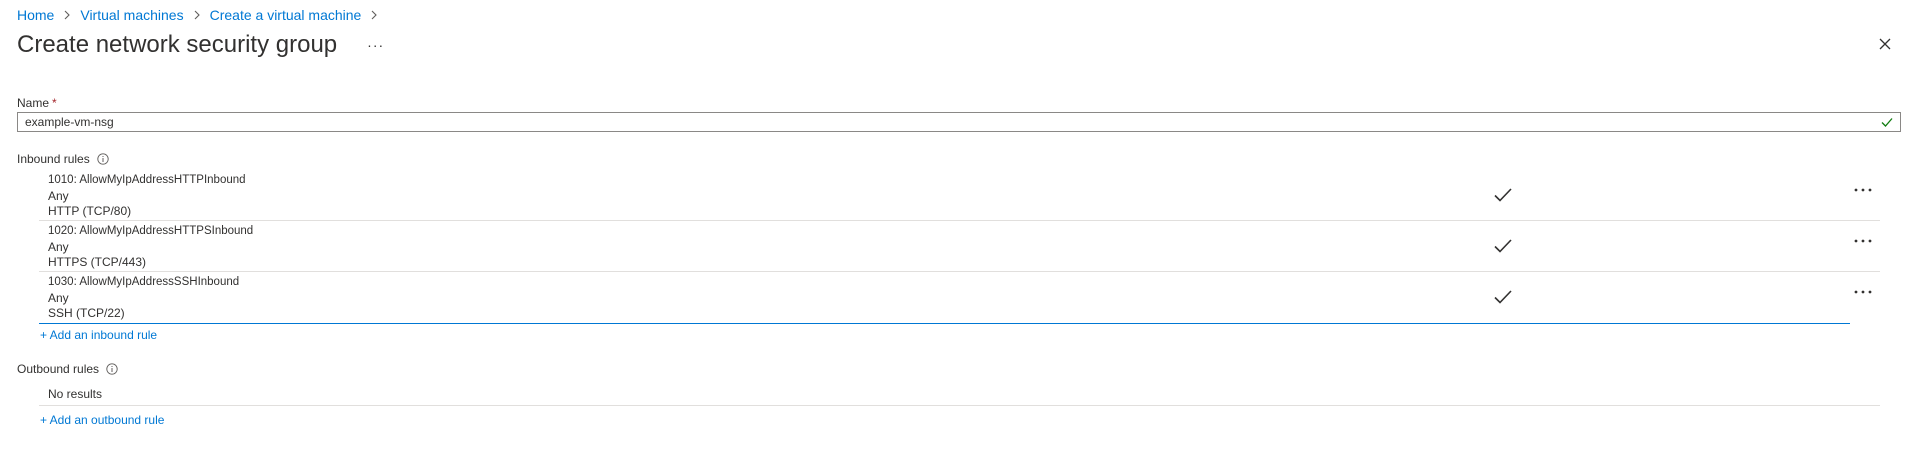  Describe the element at coordinates (33, 103) in the screenshot. I see `name-label-text: Name` at that location.